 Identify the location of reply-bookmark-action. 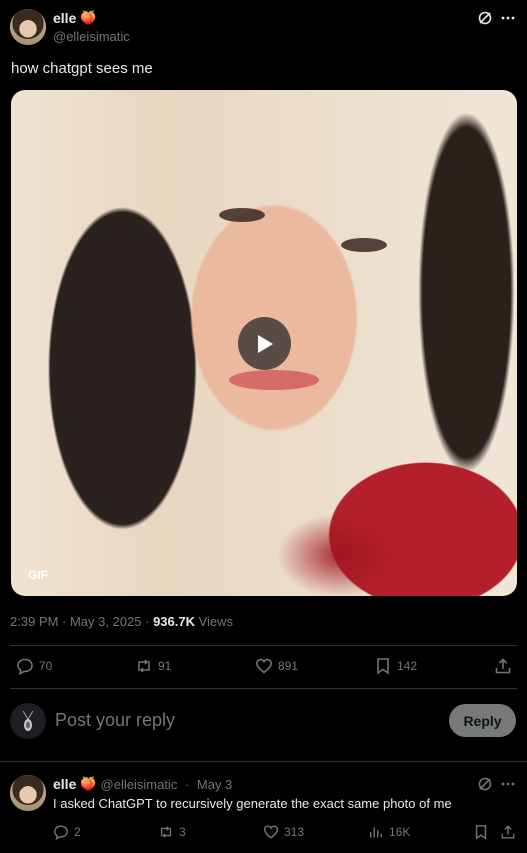
(481, 832).